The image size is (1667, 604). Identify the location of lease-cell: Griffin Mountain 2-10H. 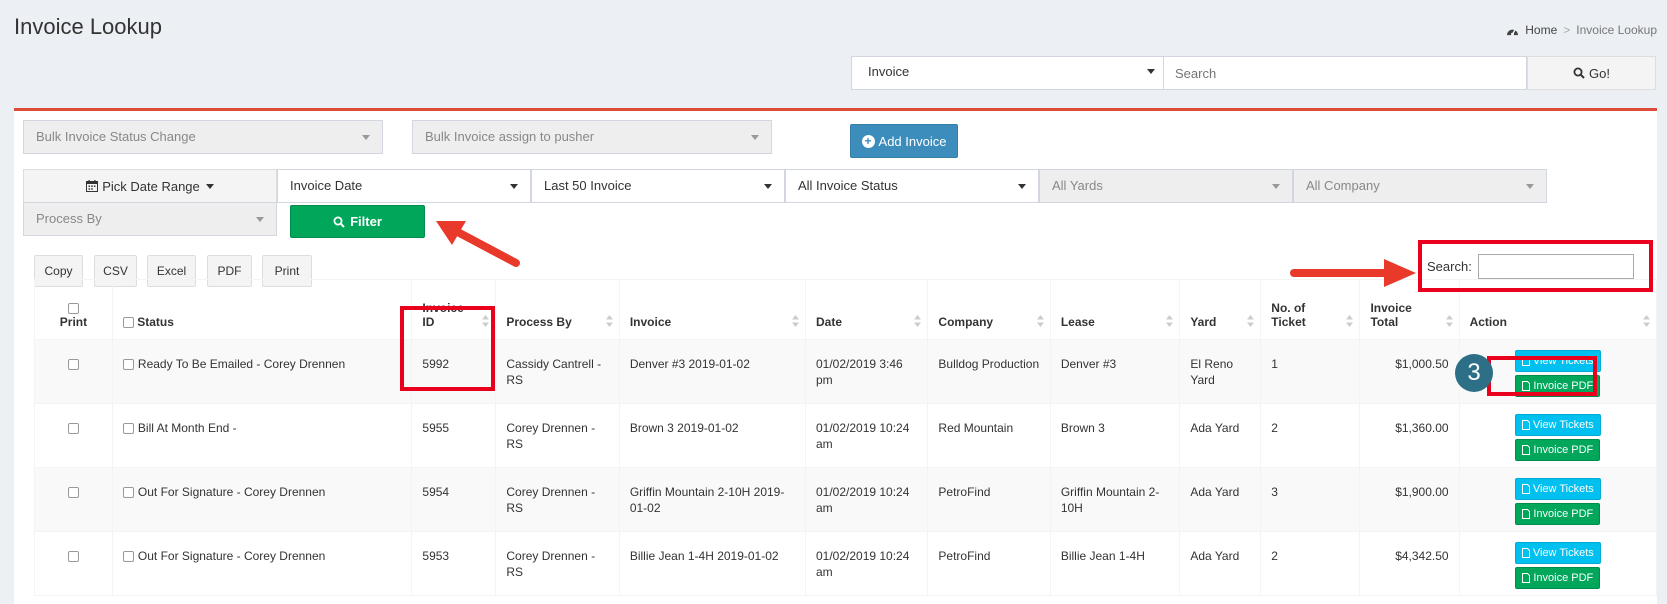
(1115, 499).